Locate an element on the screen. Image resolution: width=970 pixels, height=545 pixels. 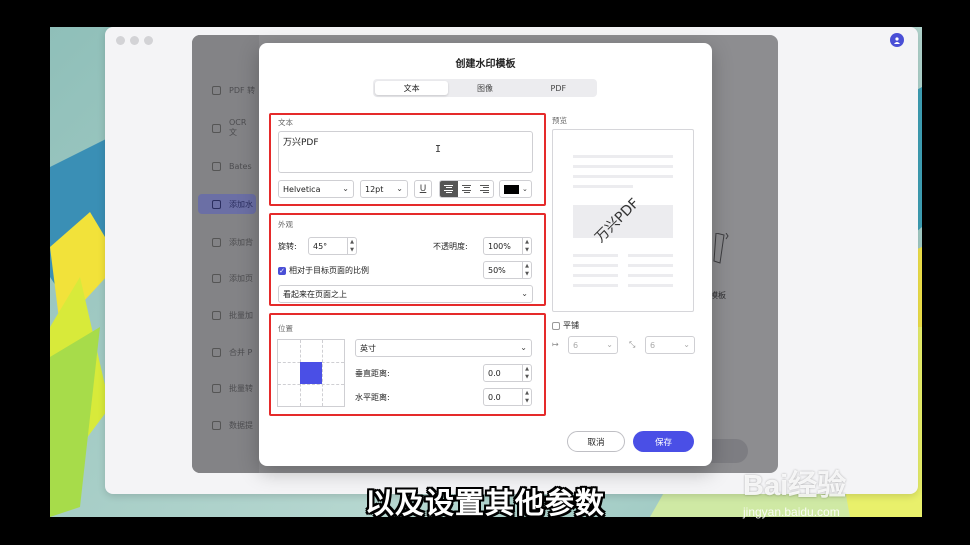
type-segmented-control: 文本 图像 PDF is located at coordinates (485, 88).